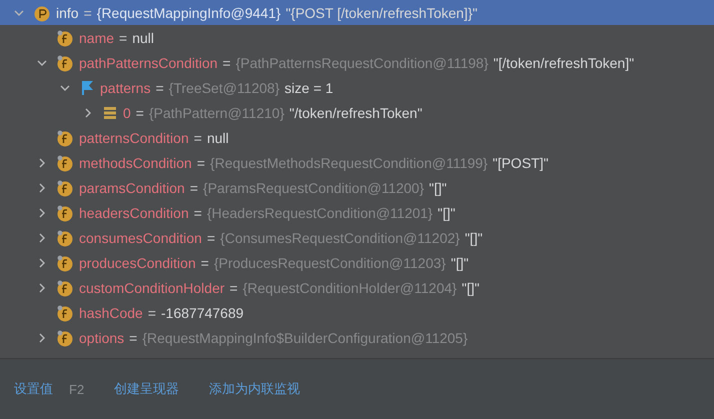  I want to click on variable-type: {RequestMappingInfo$BuilderConfiguration@11205}, so click(305, 338).